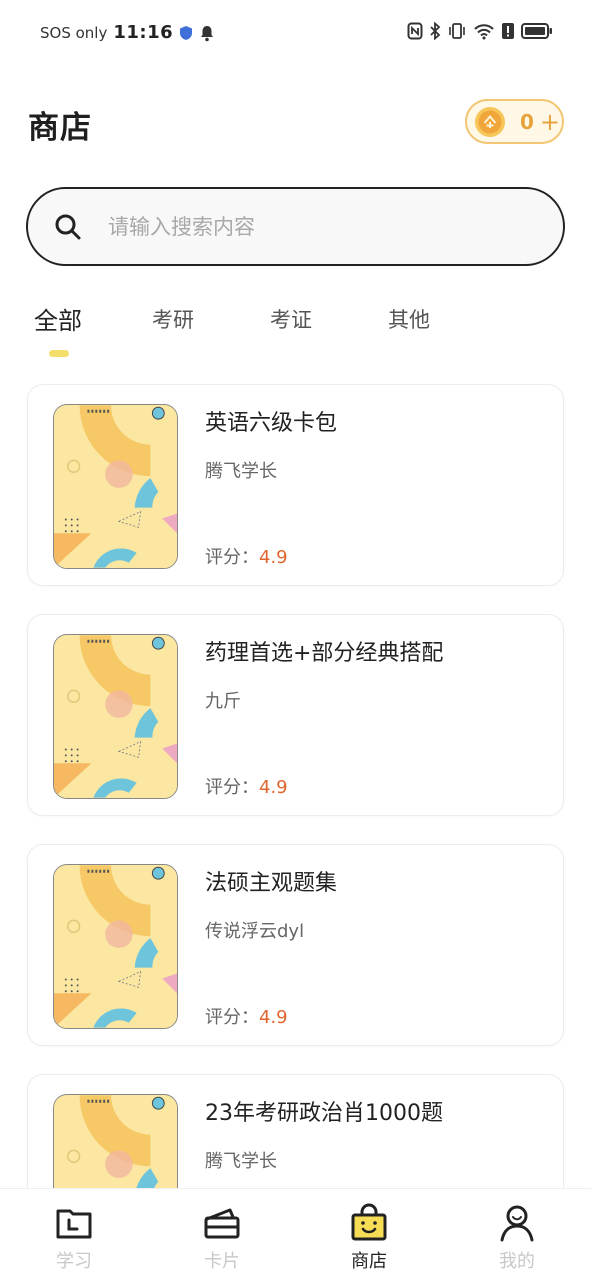 The width and height of the screenshot is (591, 1280). Describe the element at coordinates (295, 715) in the screenshot. I see `product-card: 药理首选+部分经典搭配 九斤 评分：4.9` at that location.